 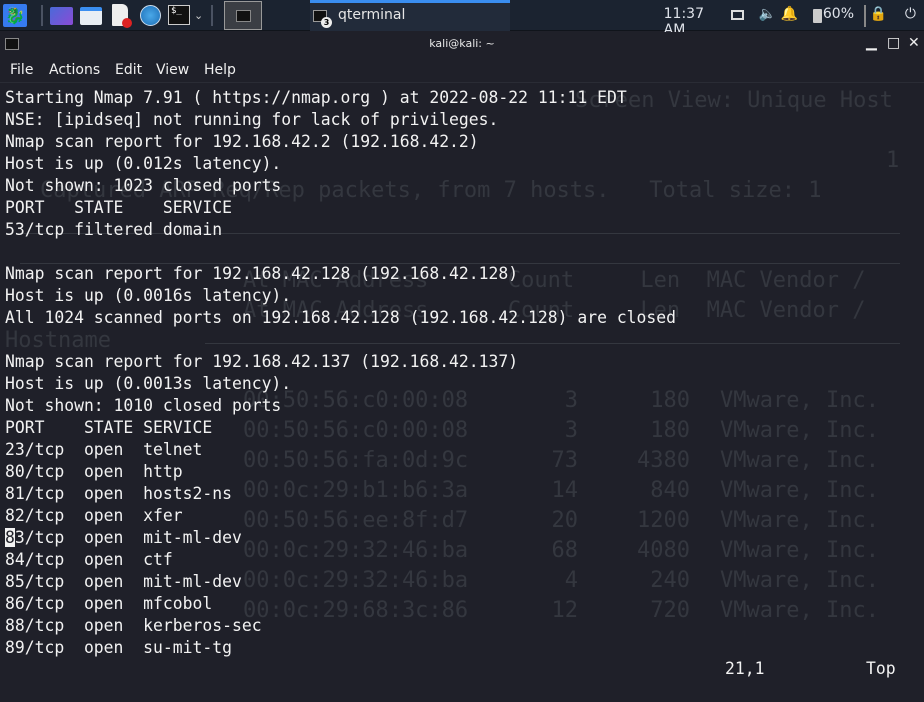 I want to click on text-editor-icon, so click(x=122, y=16).